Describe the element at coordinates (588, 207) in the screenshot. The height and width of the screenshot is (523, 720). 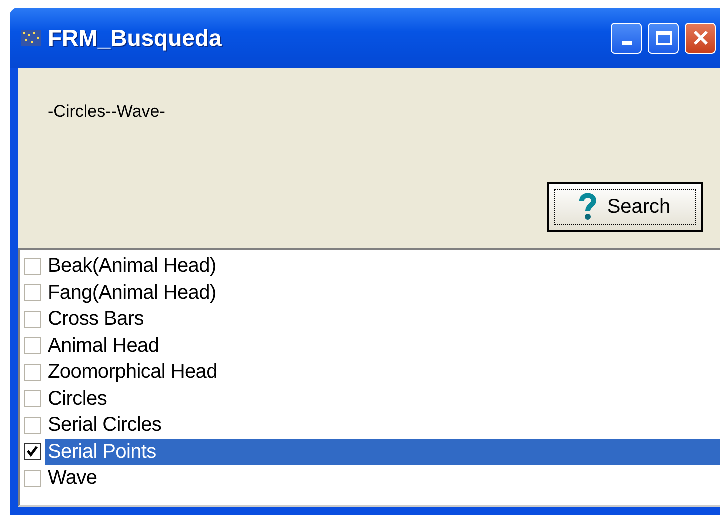
I see `question-mark-icon` at that location.